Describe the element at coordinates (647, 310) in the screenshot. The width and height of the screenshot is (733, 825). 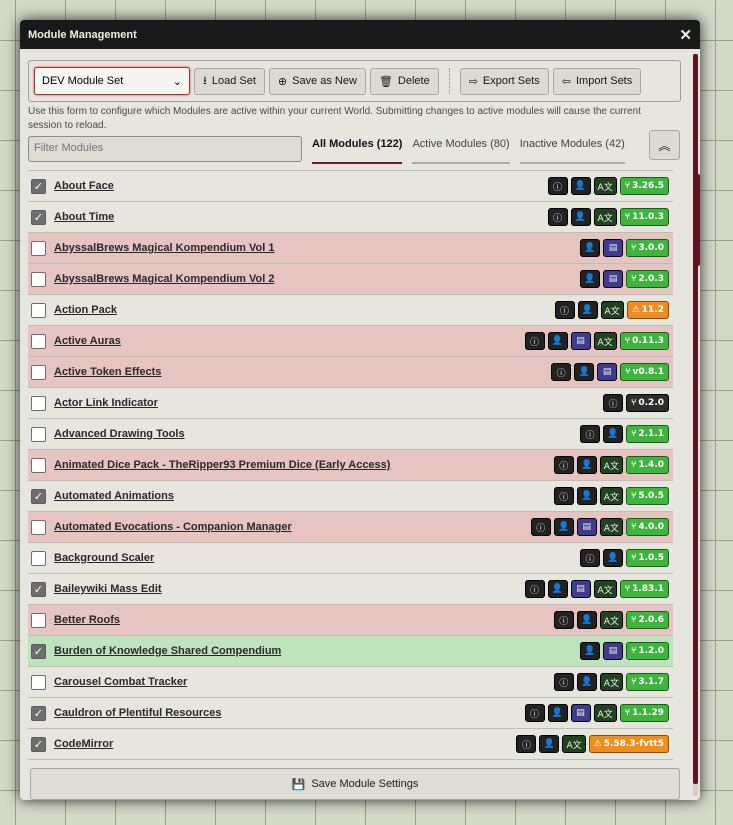
I see `version-badge: ⚠ 11.2` at that location.